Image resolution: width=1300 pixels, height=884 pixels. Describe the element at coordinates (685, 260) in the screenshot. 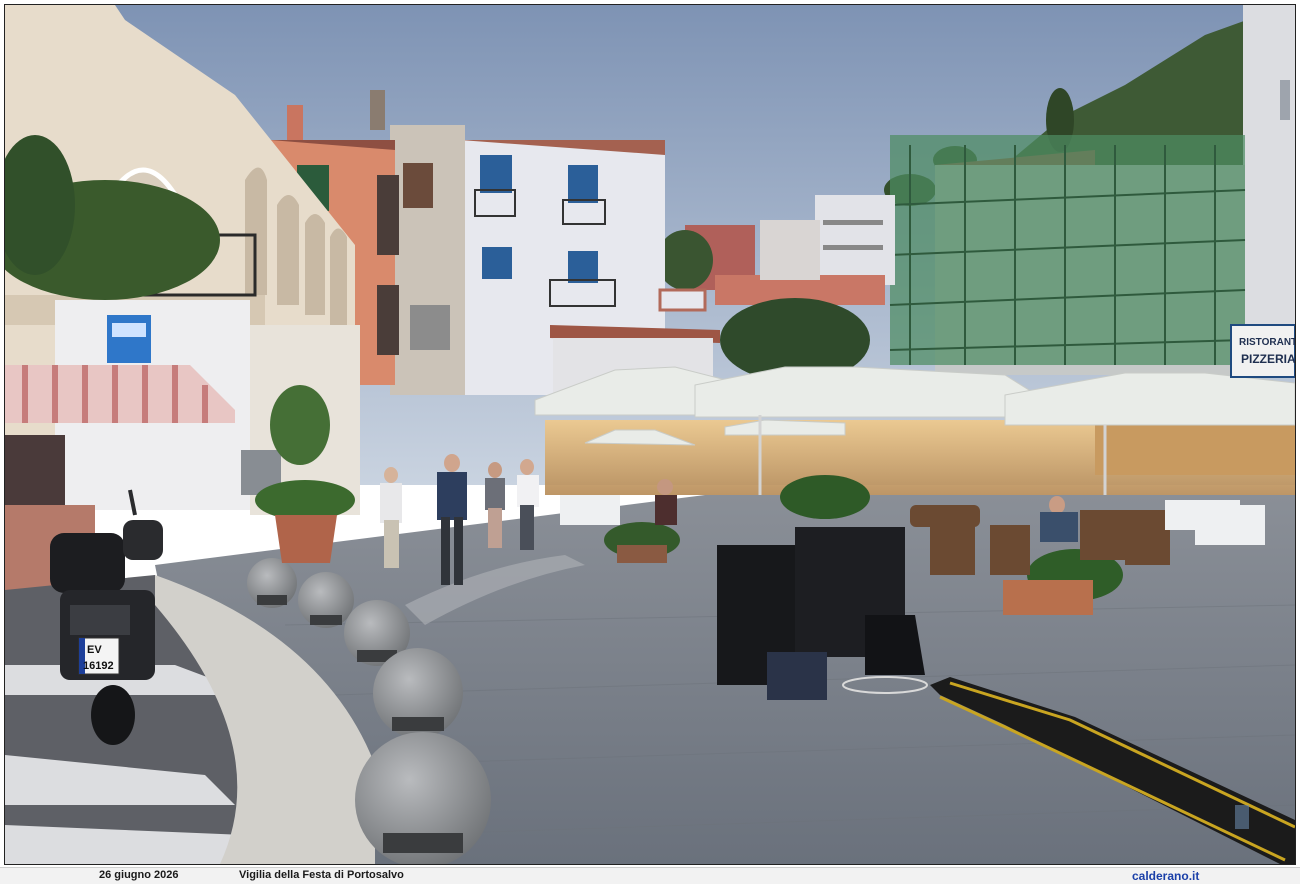

I see `palm-tree` at that location.